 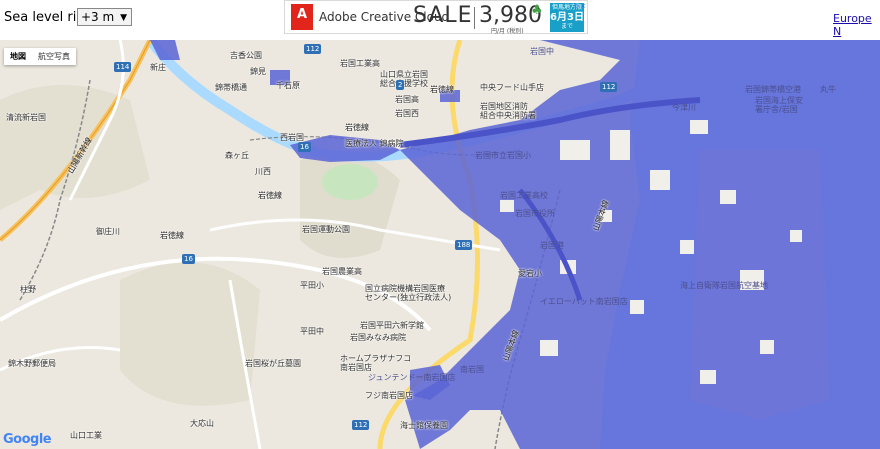 What do you see at coordinates (172, 235) in the screenshot?
I see `label-iwakuni-line-2: 岩徳線` at bounding box center [172, 235].